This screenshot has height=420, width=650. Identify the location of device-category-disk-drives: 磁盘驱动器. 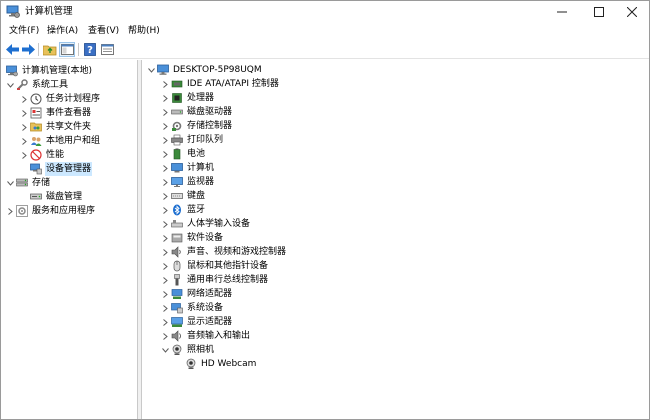
(196, 112).